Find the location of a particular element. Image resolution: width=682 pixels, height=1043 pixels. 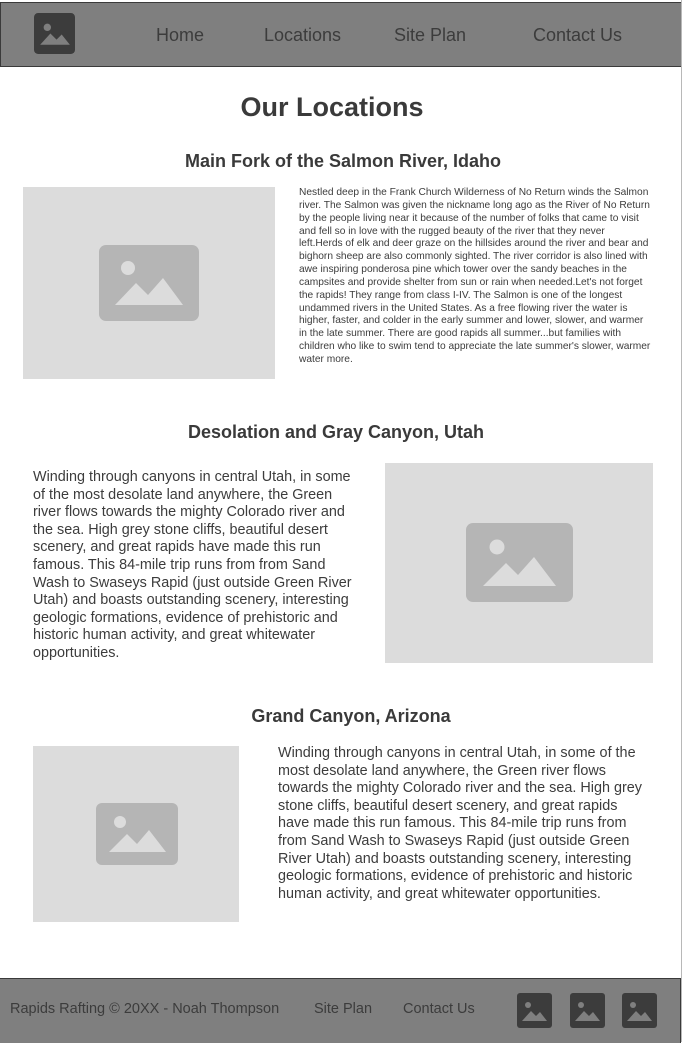

page-title: Our Locations is located at coordinates (332, 107).